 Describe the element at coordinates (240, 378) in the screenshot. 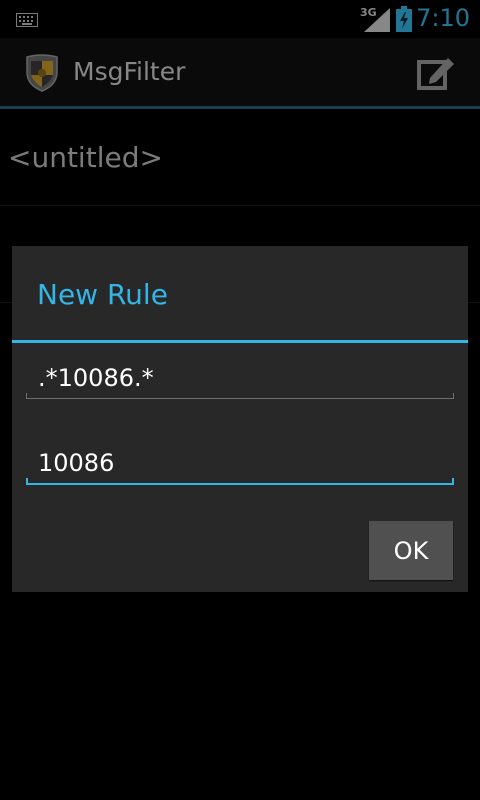

I see `pattern-field` at that location.